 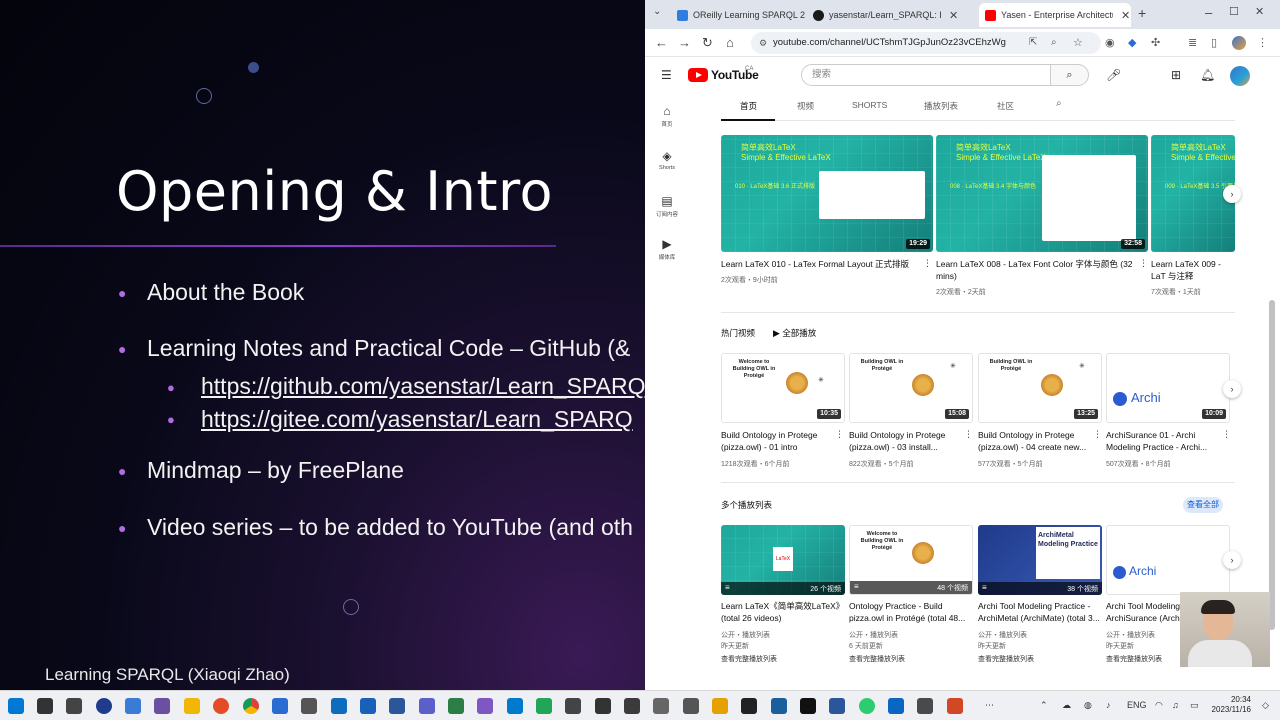 I want to click on play-all-button: ▶ 全部播放, so click(x=794, y=333).